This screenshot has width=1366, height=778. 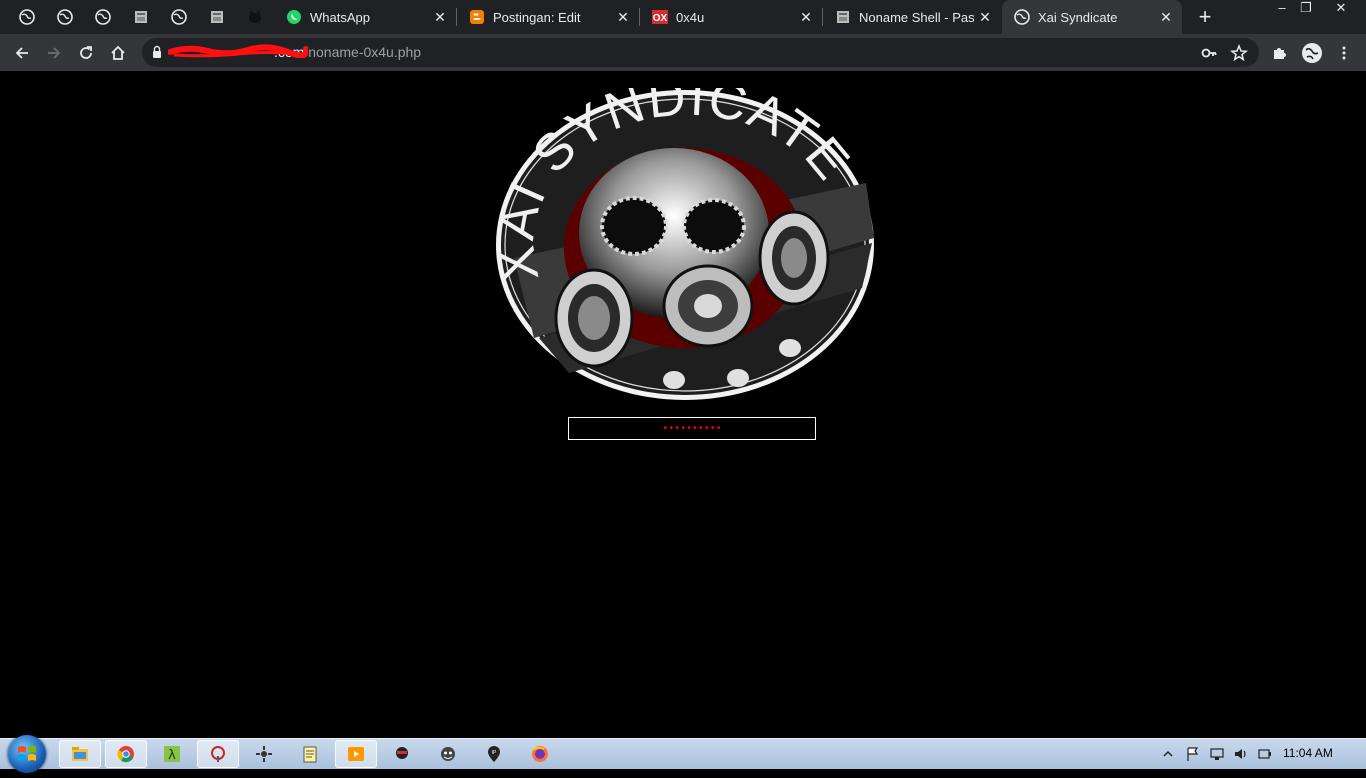 I want to click on taskbar-firefox, so click(x=540, y=754).